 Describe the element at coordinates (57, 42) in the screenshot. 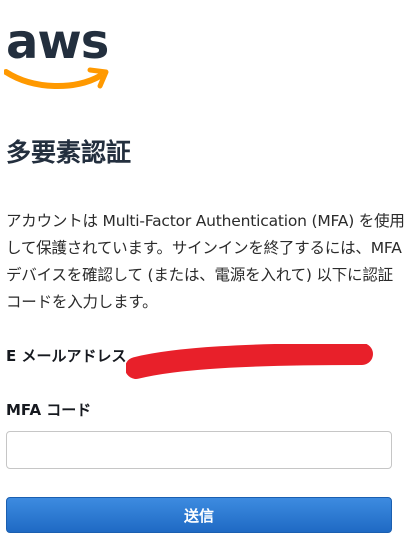

I see `aws-logo-text: aws` at that location.